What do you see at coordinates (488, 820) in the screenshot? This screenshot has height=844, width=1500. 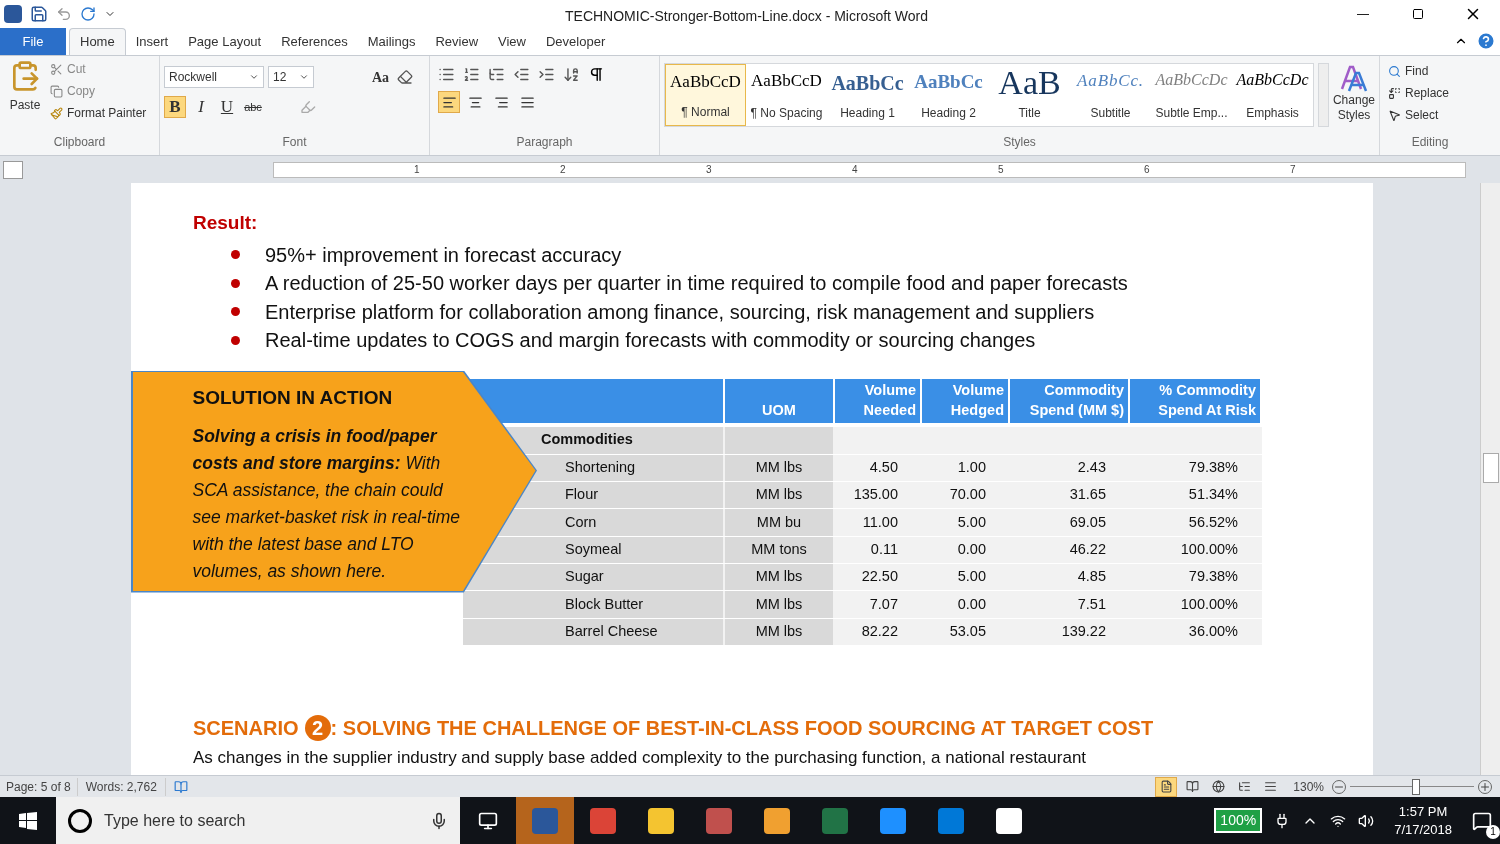 I see `task-view-icon` at bounding box center [488, 820].